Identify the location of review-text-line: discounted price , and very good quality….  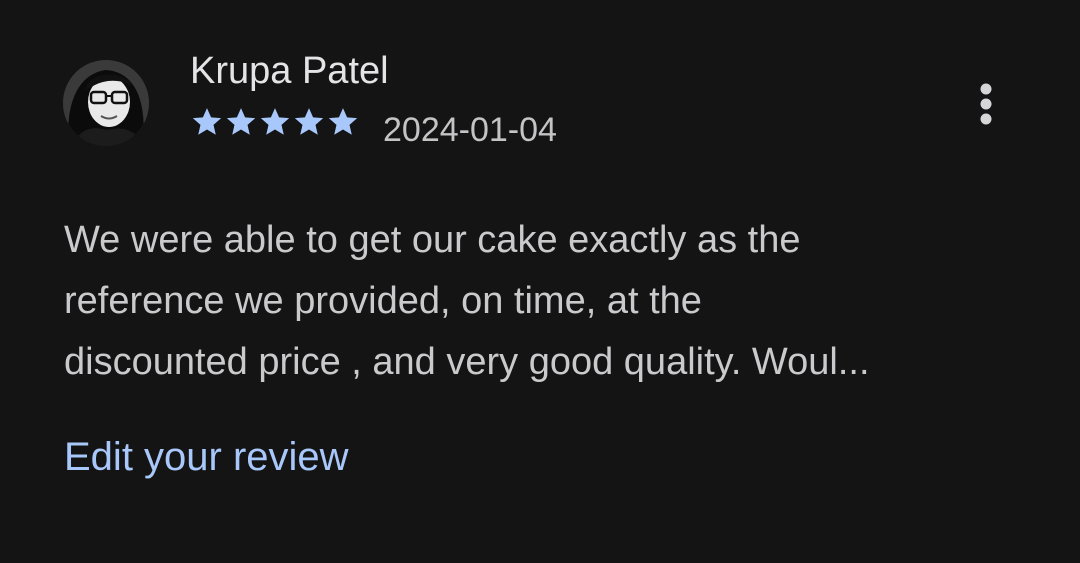
(467, 362).